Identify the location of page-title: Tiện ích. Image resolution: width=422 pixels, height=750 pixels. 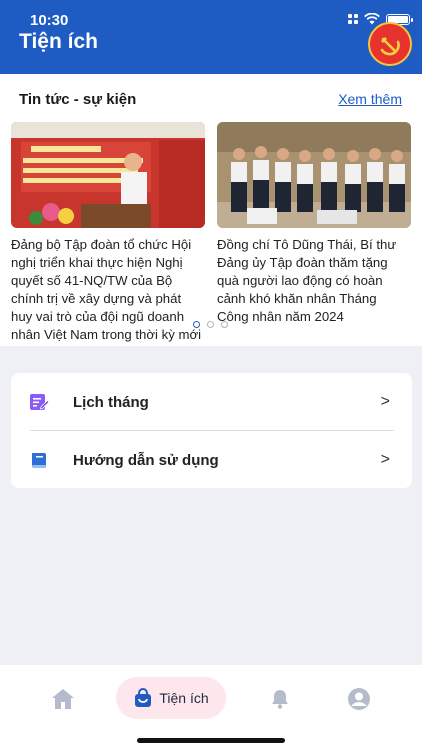
(58, 41).